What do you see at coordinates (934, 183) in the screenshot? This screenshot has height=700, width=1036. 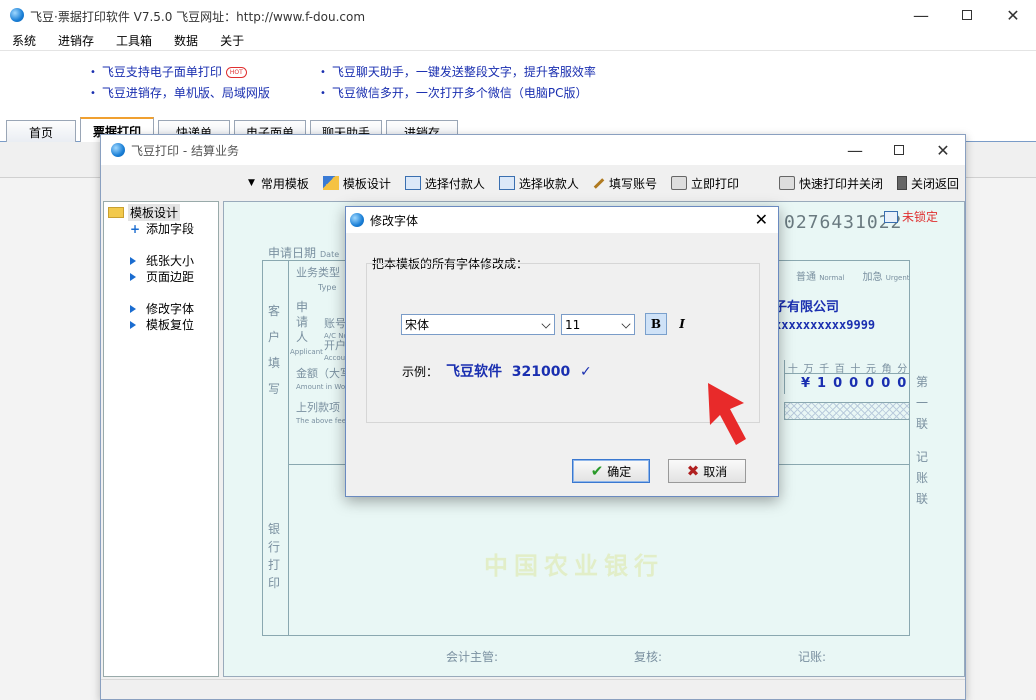 I see `toolbar-label: 关闭返回` at bounding box center [934, 183].